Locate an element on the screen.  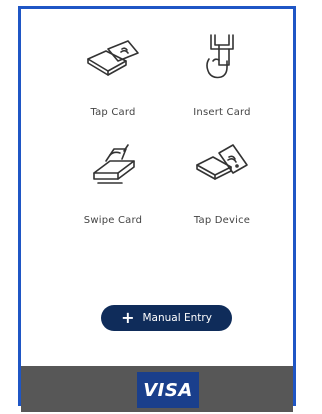
visa-logo-text: VISA is located at coordinates (168, 390).